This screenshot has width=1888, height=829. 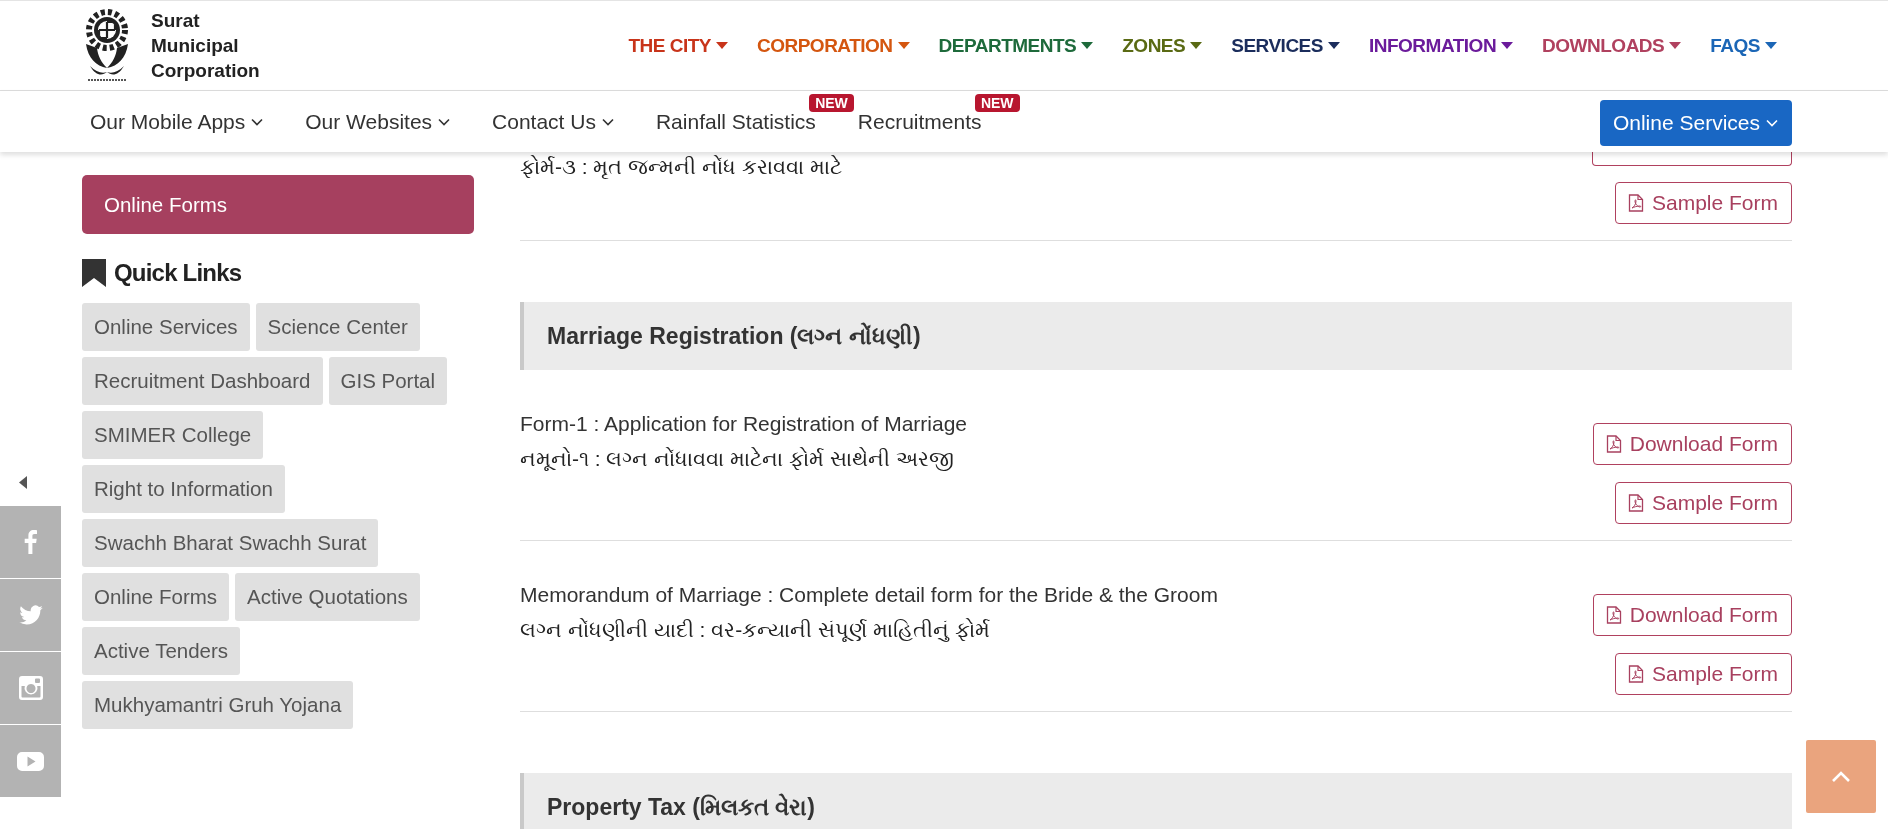 I want to click on logo-text: Surat Municipal Corporation, so click(x=205, y=46).